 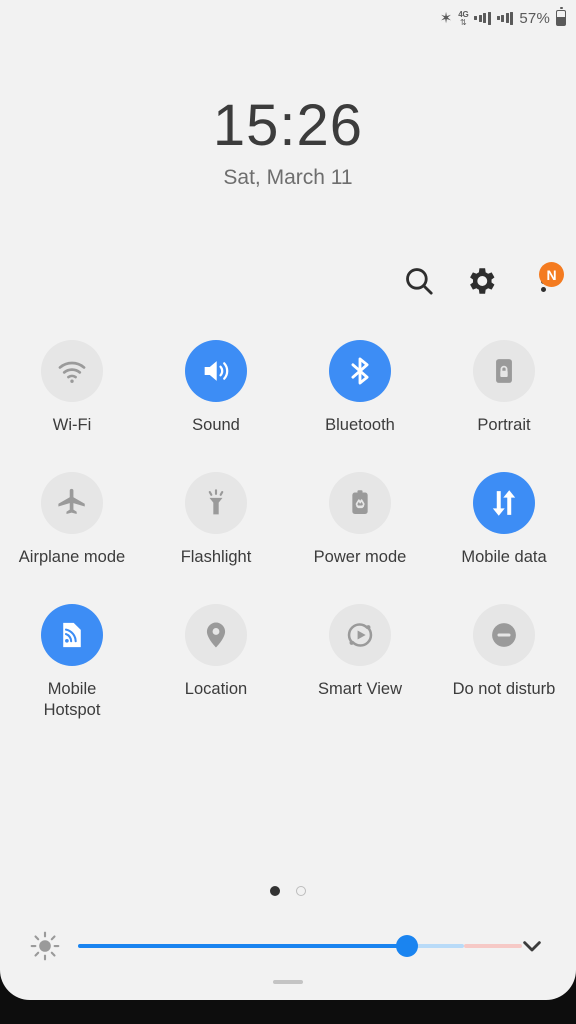 I want to click on airplane-icon, so click(x=71, y=501).